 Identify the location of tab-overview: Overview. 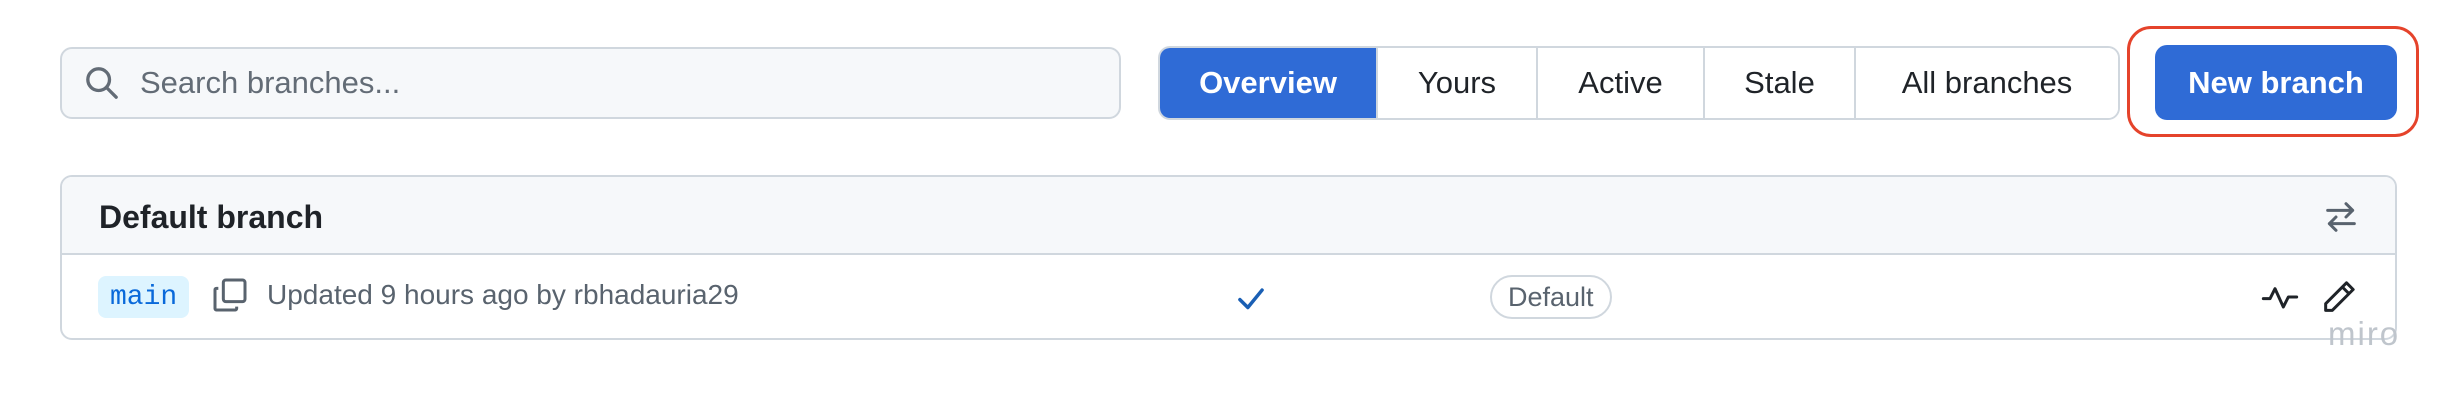
(1269, 83).